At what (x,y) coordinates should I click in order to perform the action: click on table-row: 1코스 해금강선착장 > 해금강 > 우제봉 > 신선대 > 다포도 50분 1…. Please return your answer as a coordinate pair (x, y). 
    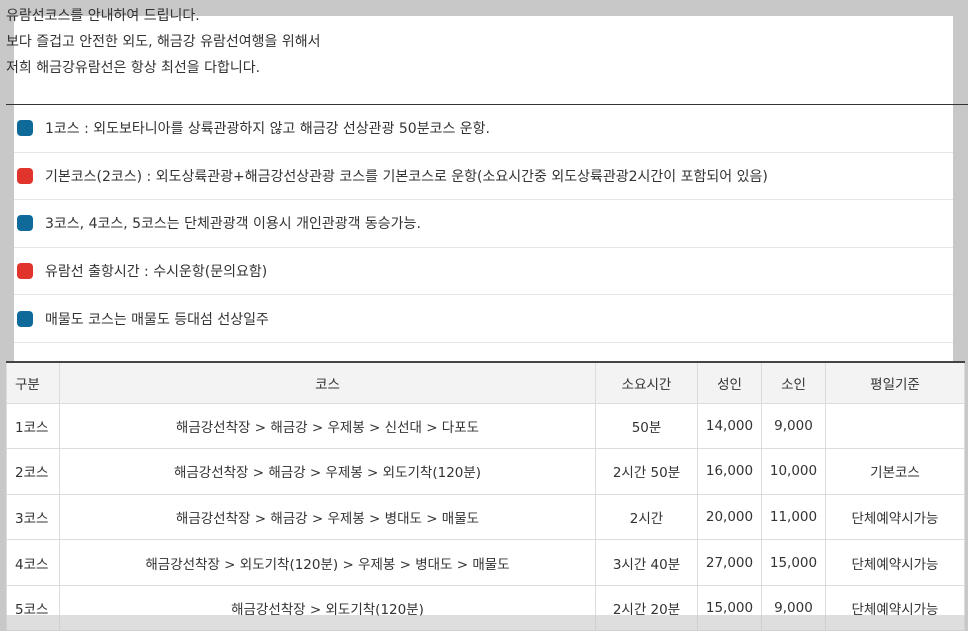
    Looking at the image, I should click on (485, 426).